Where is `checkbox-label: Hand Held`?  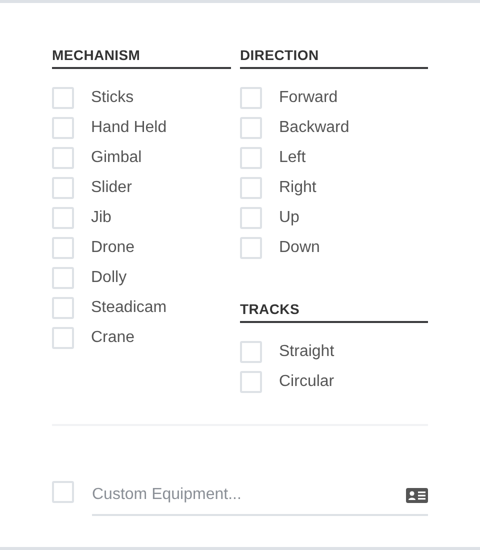 checkbox-label: Hand Held is located at coordinates (129, 128).